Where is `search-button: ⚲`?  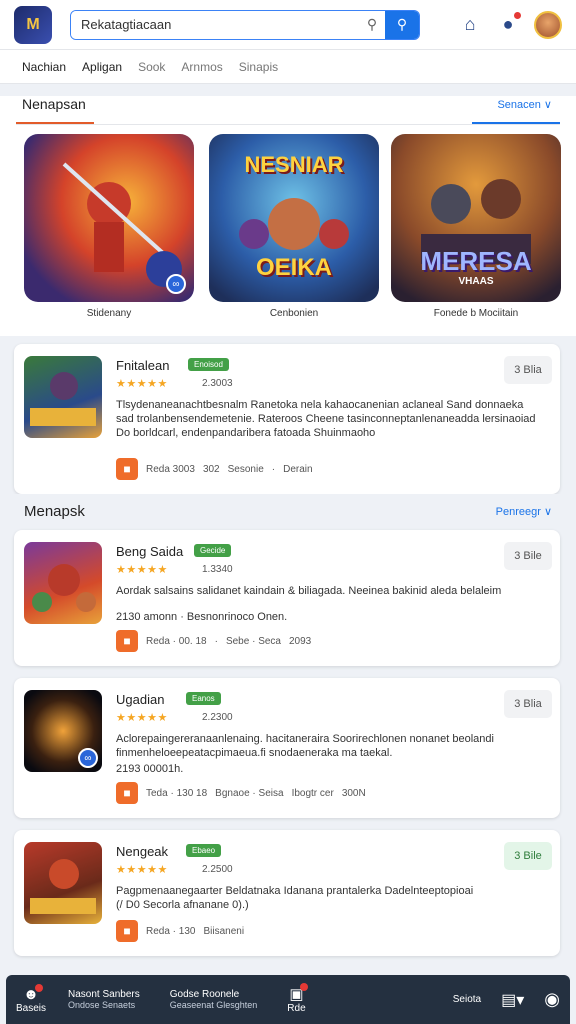 search-button: ⚲ is located at coordinates (402, 24).